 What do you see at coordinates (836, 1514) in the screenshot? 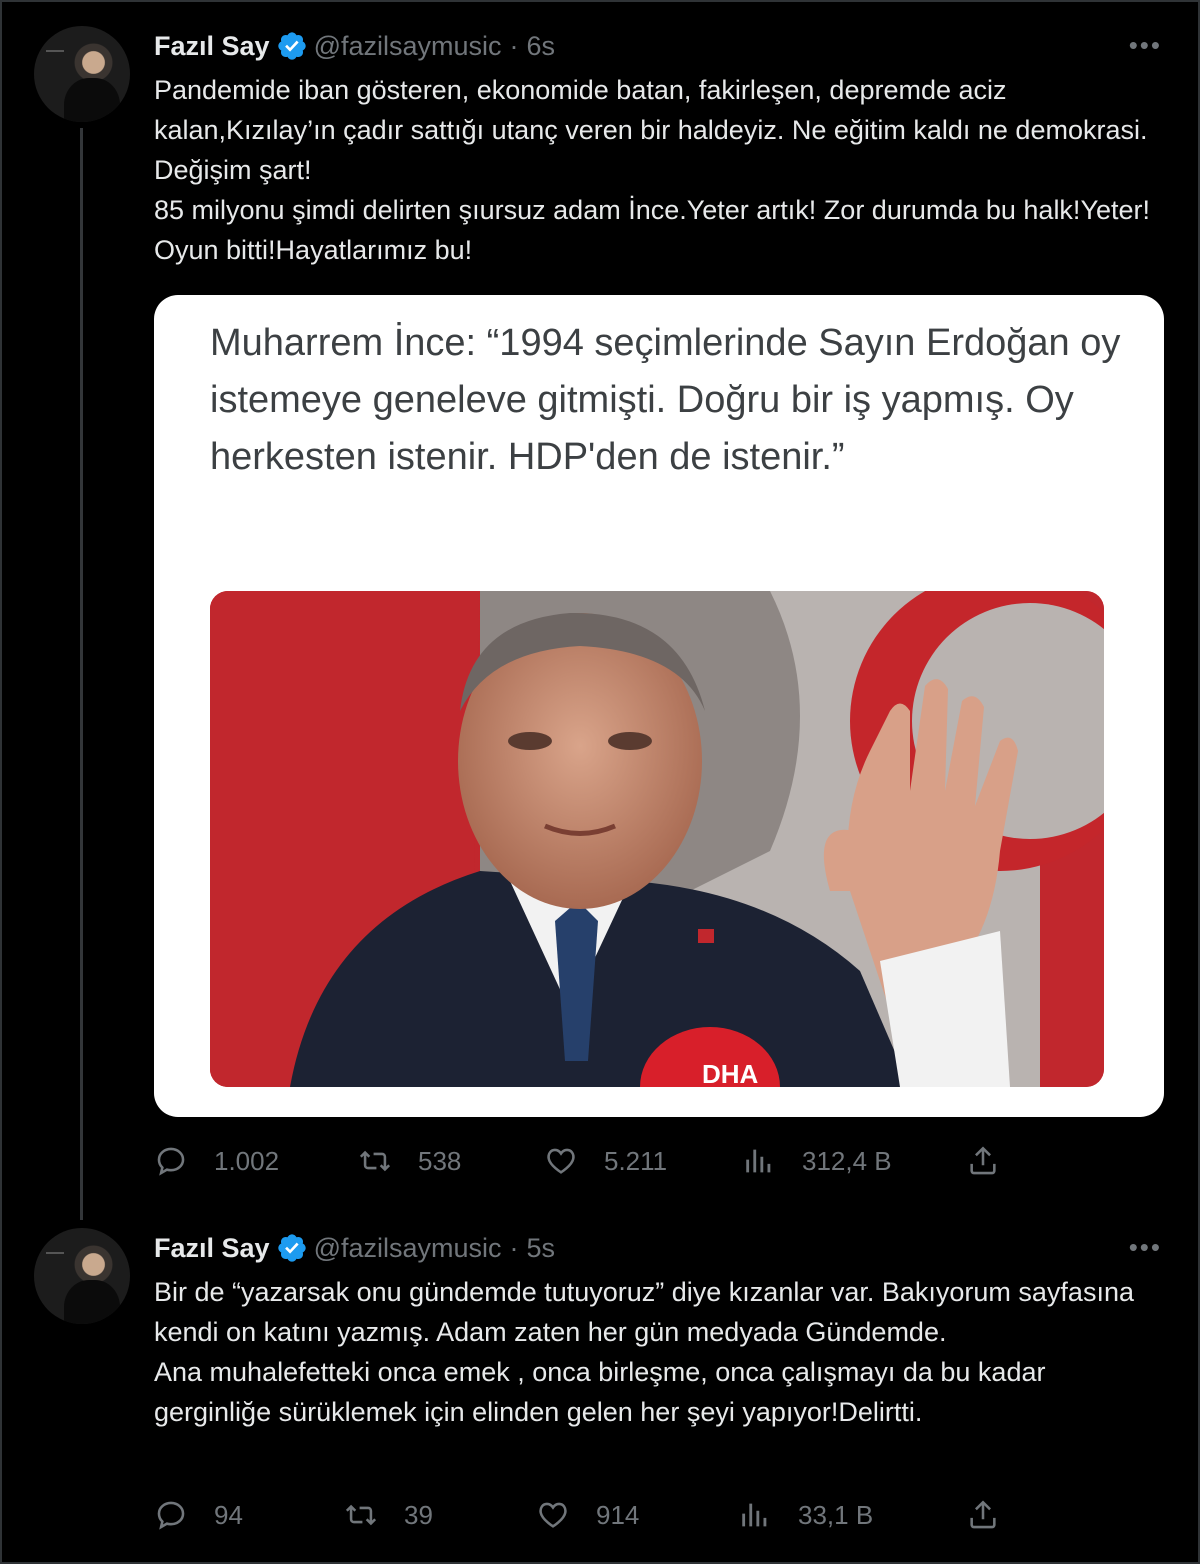
I see `views-count: 33,1 B` at bounding box center [836, 1514].